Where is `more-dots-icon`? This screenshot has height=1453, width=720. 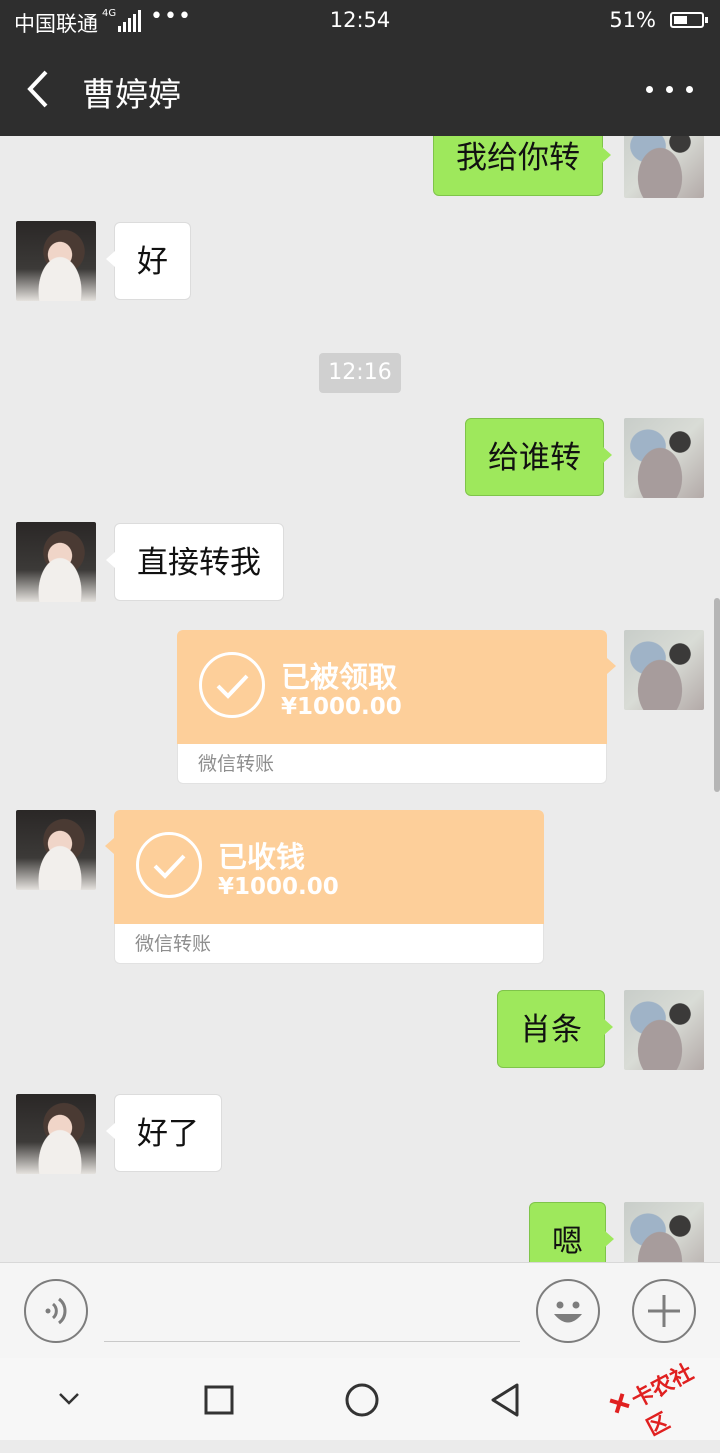 more-dots-icon is located at coordinates (671, 89).